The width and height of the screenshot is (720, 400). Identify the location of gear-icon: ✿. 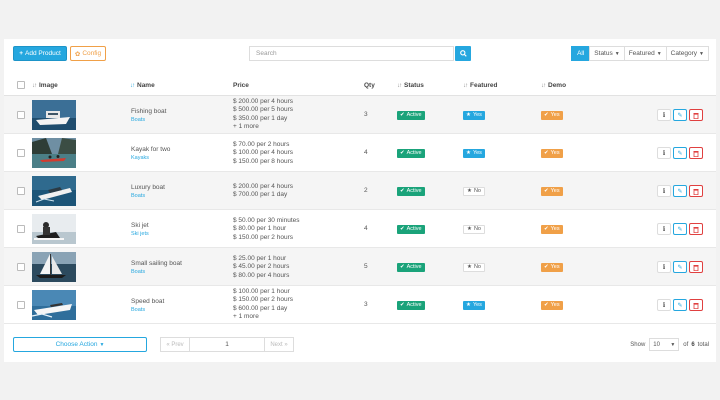
(77, 54).